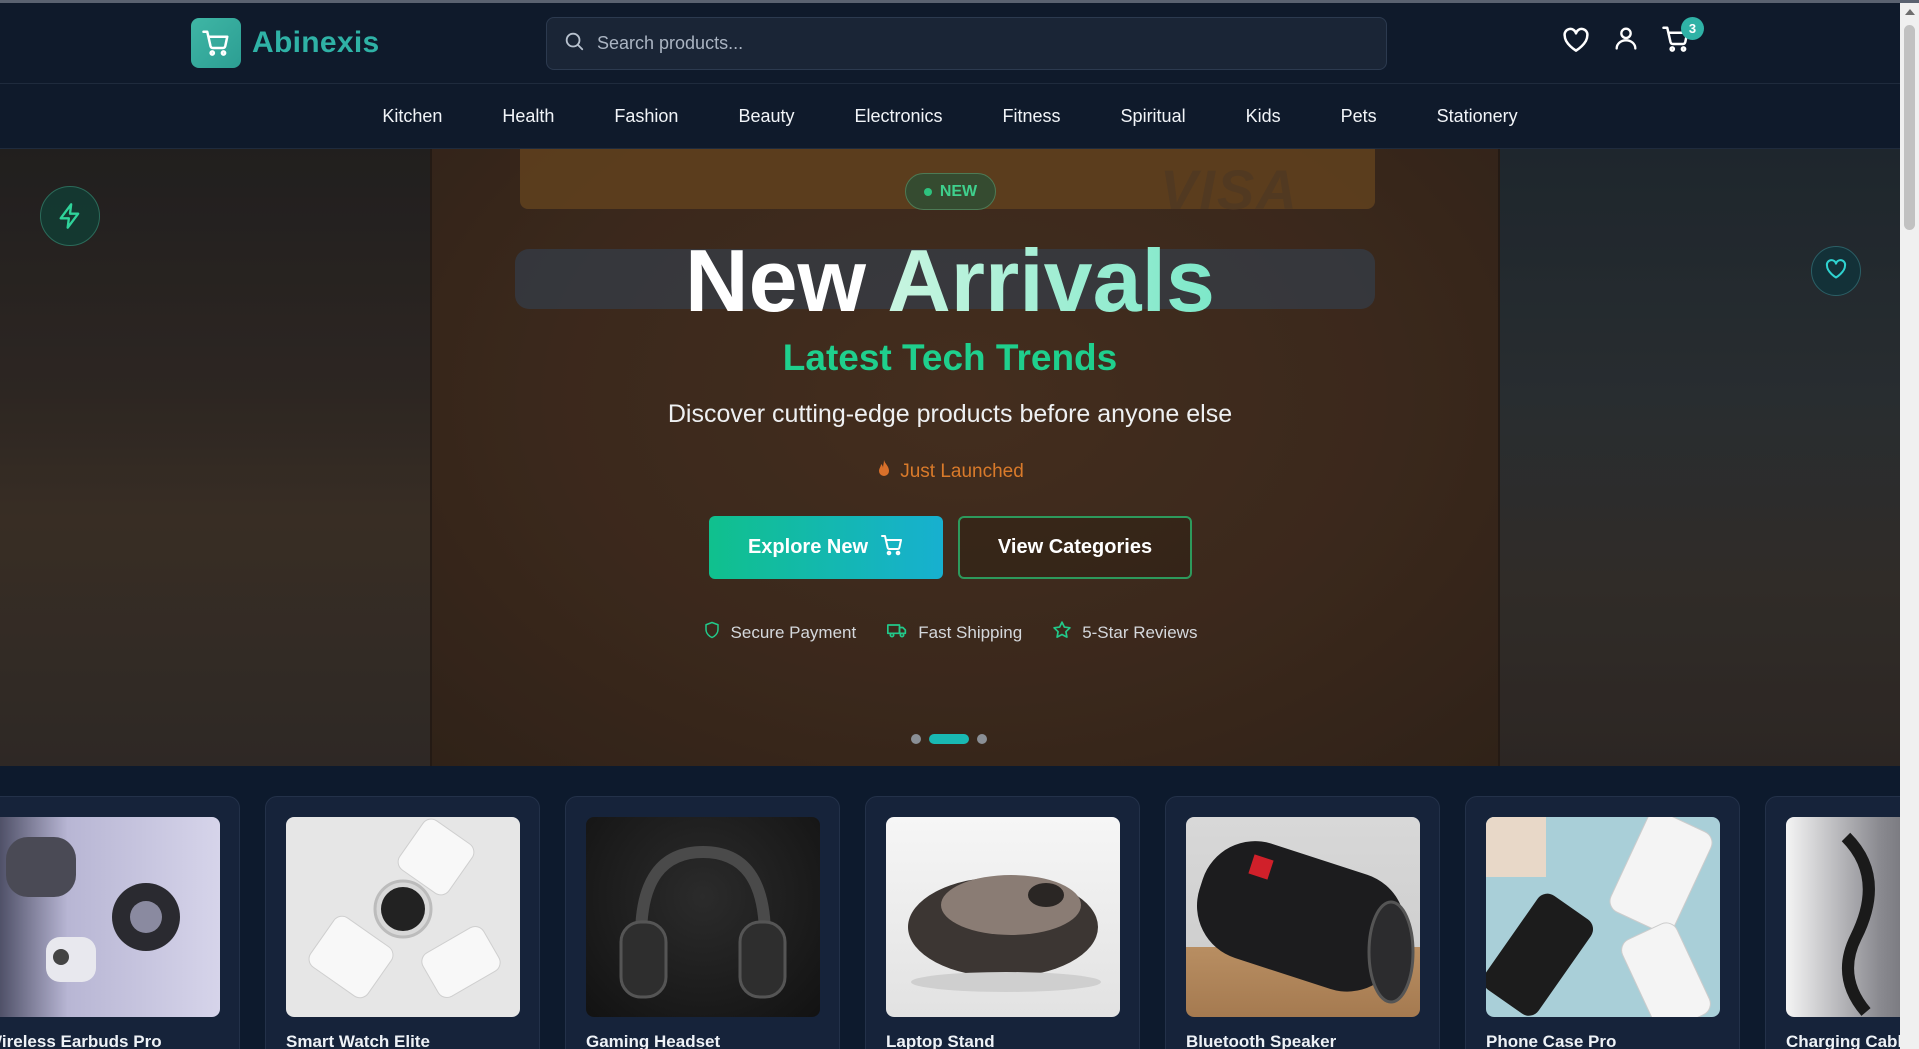 The width and height of the screenshot is (1919, 1049). I want to click on hero-title-part2: Arrivals, so click(1051, 280).